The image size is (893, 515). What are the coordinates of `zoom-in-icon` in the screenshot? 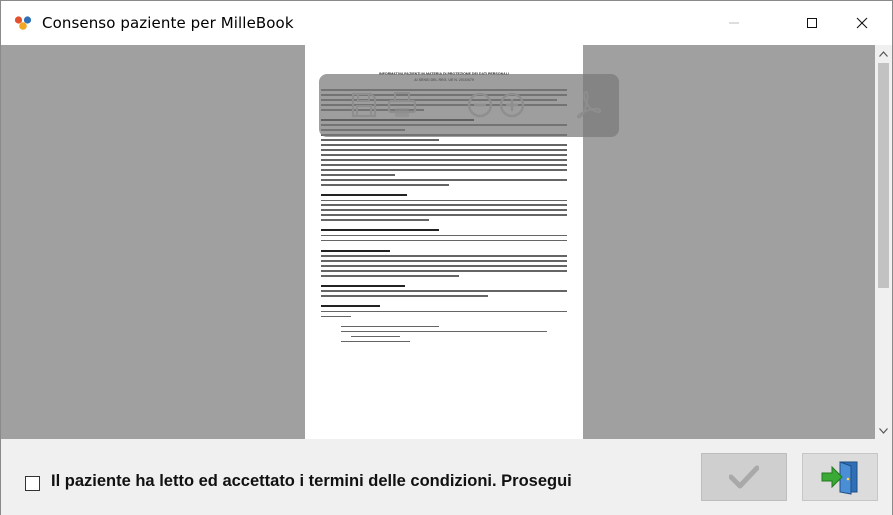 It's located at (512, 105).